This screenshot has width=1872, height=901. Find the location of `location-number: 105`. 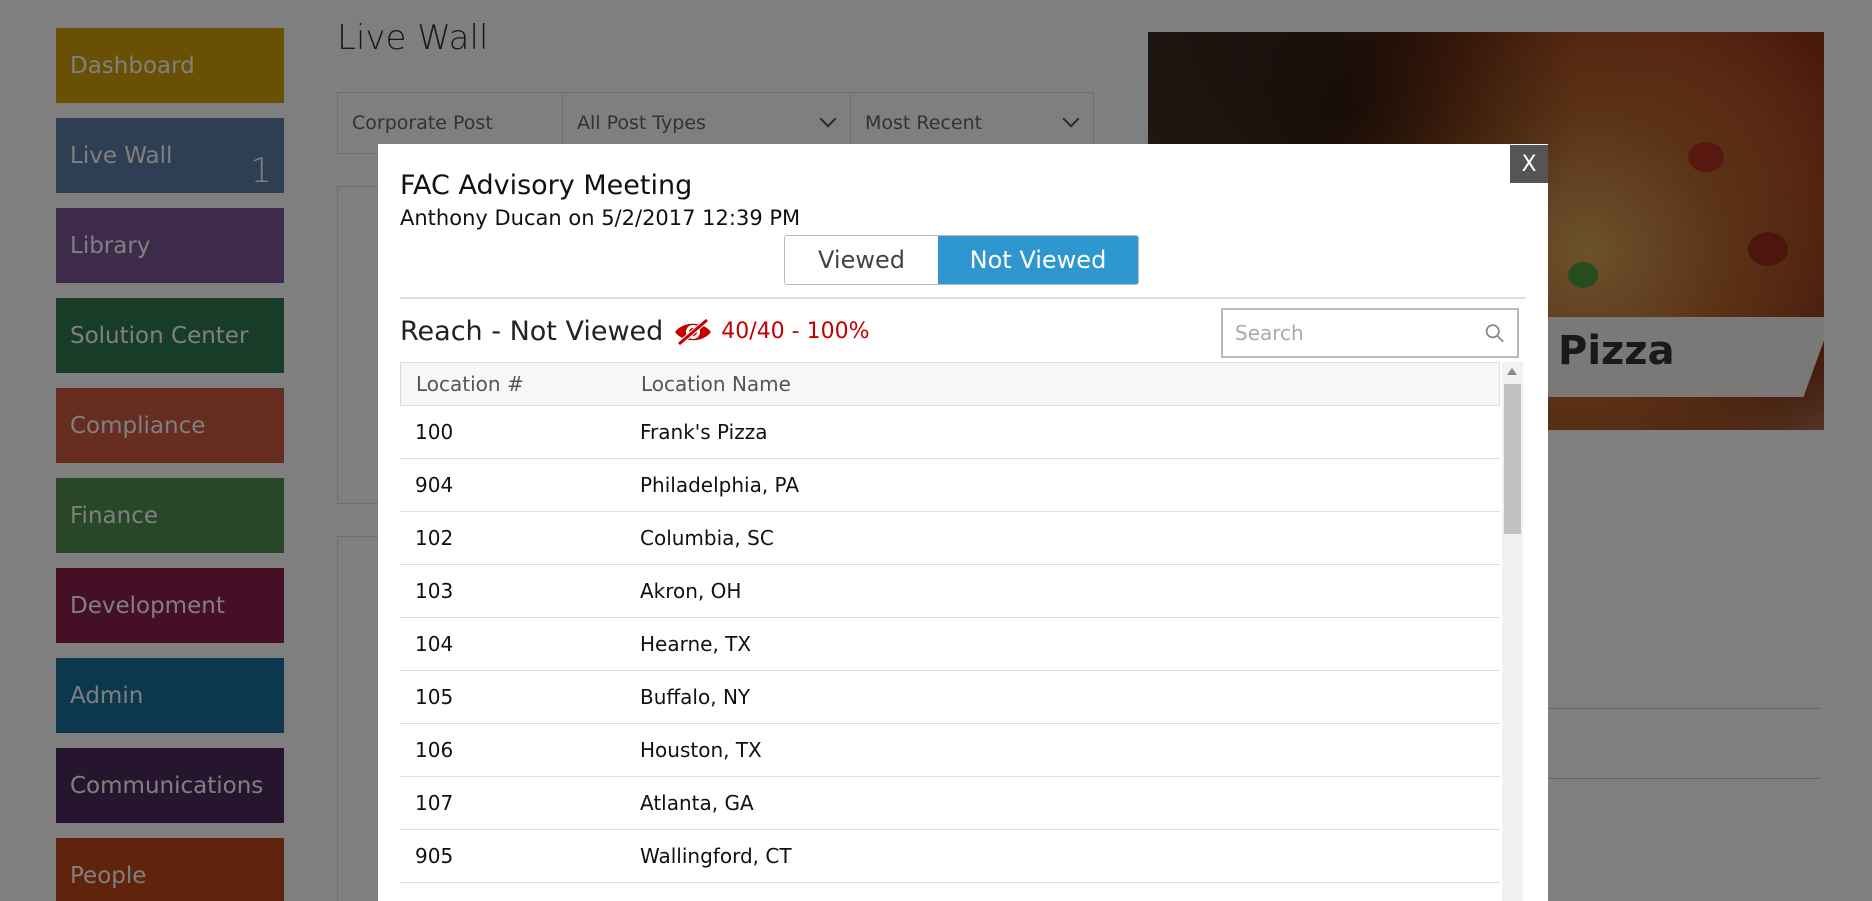

location-number: 105 is located at coordinates (434, 697).